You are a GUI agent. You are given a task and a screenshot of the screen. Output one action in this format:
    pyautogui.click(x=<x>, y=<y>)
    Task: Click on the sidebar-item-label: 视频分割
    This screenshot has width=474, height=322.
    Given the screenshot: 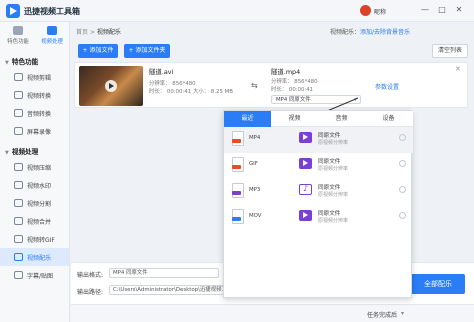 What is the action you would take?
    pyautogui.click(x=39, y=204)
    